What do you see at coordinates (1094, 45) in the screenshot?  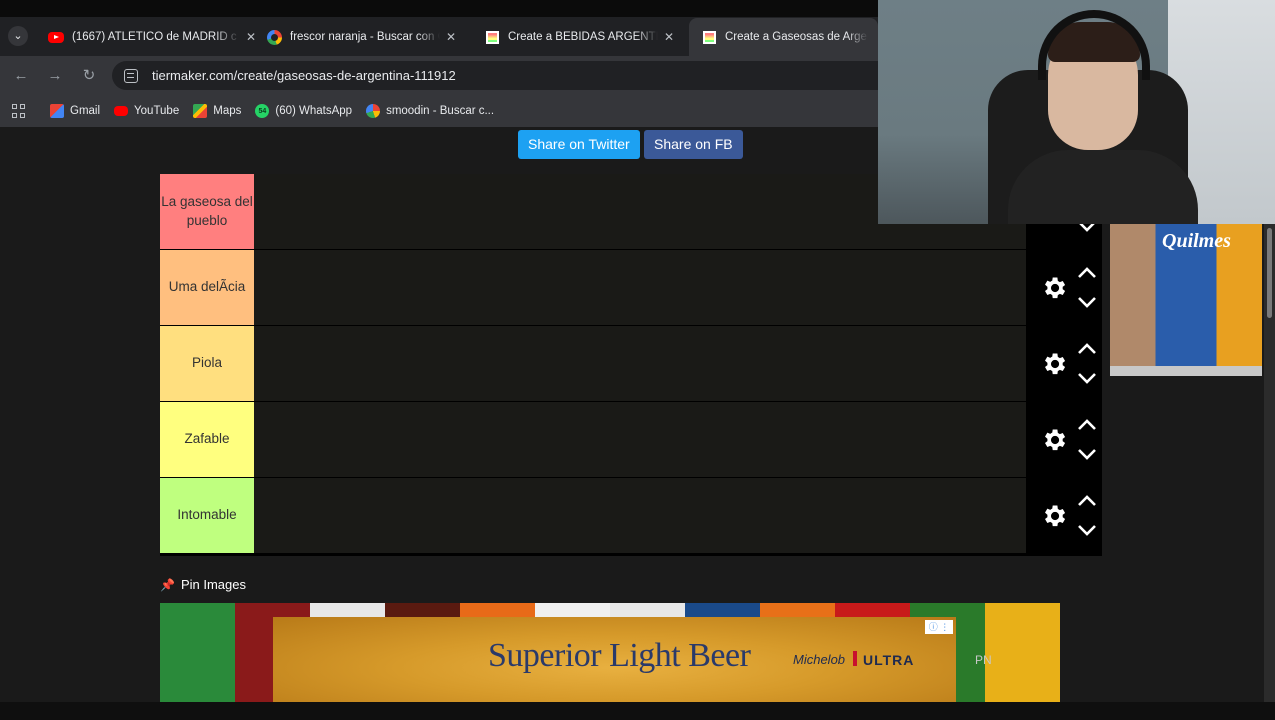 I see `headset-icon` at bounding box center [1094, 45].